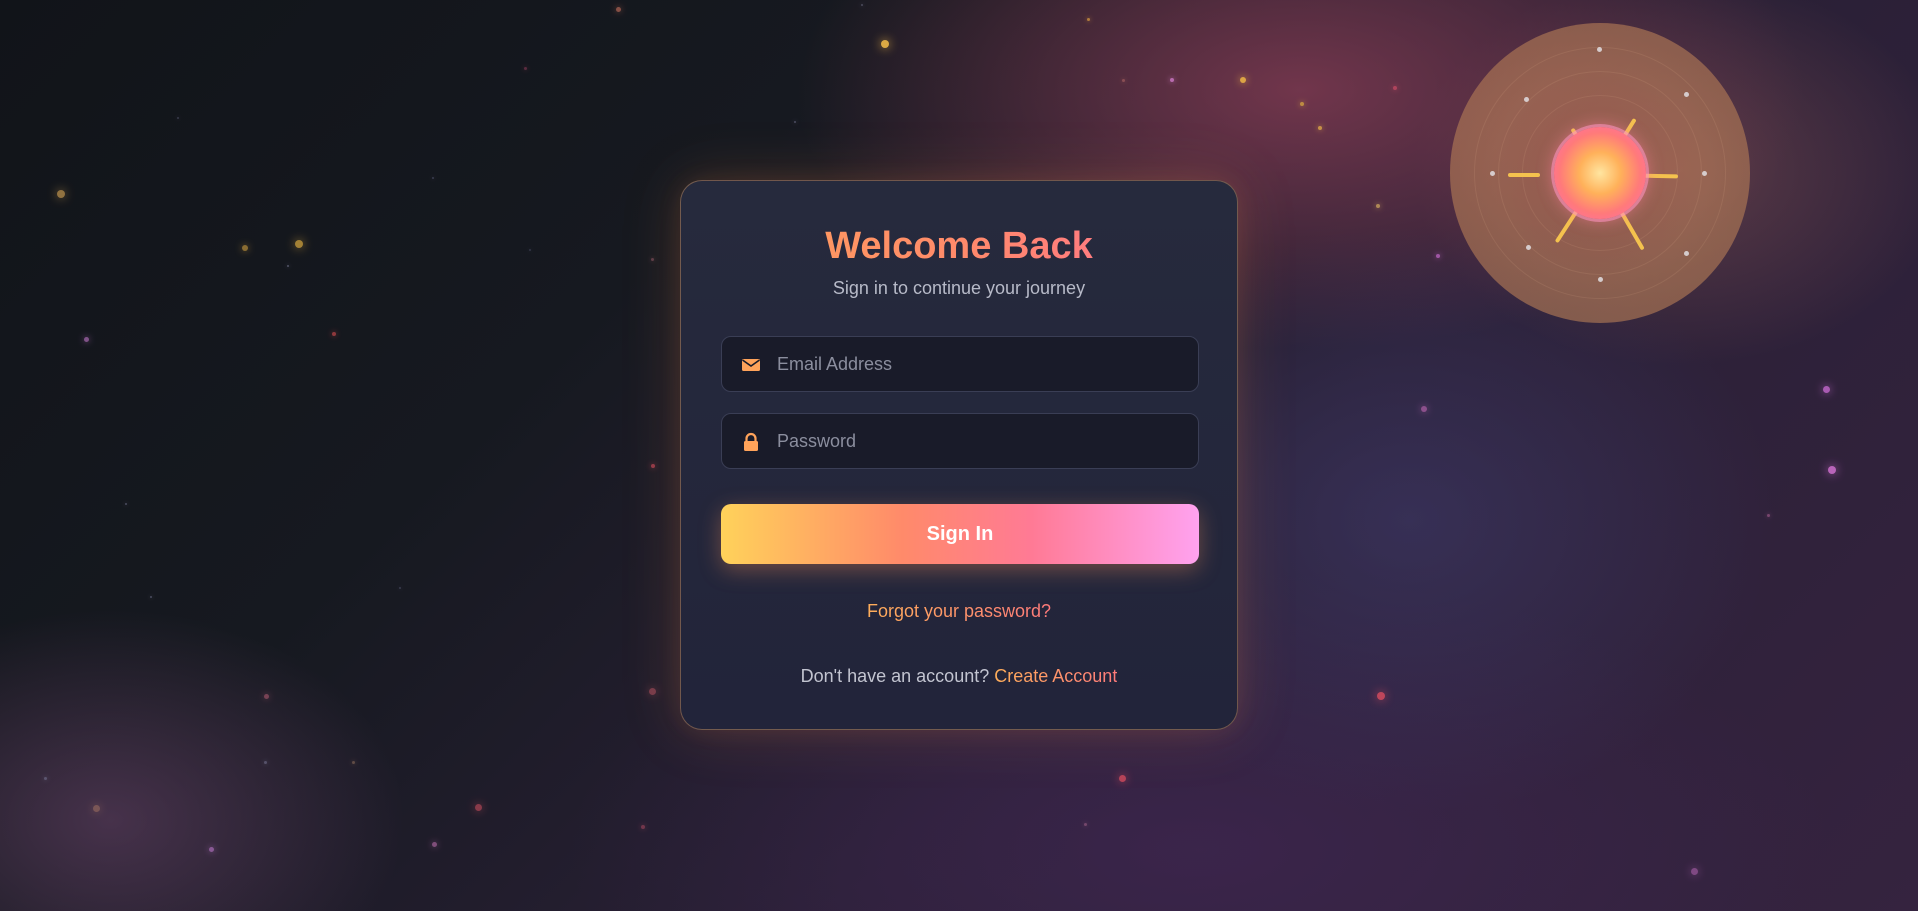 This screenshot has width=1918, height=911. What do you see at coordinates (977, 364) in the screenshot?
I see `email-input` at bounding box center [977, 364].